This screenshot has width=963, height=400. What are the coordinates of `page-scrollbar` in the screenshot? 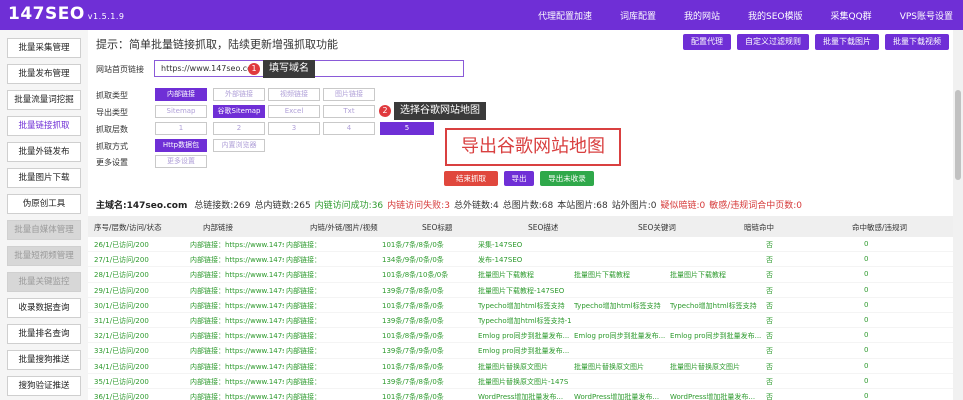 It's located at (958, 215).